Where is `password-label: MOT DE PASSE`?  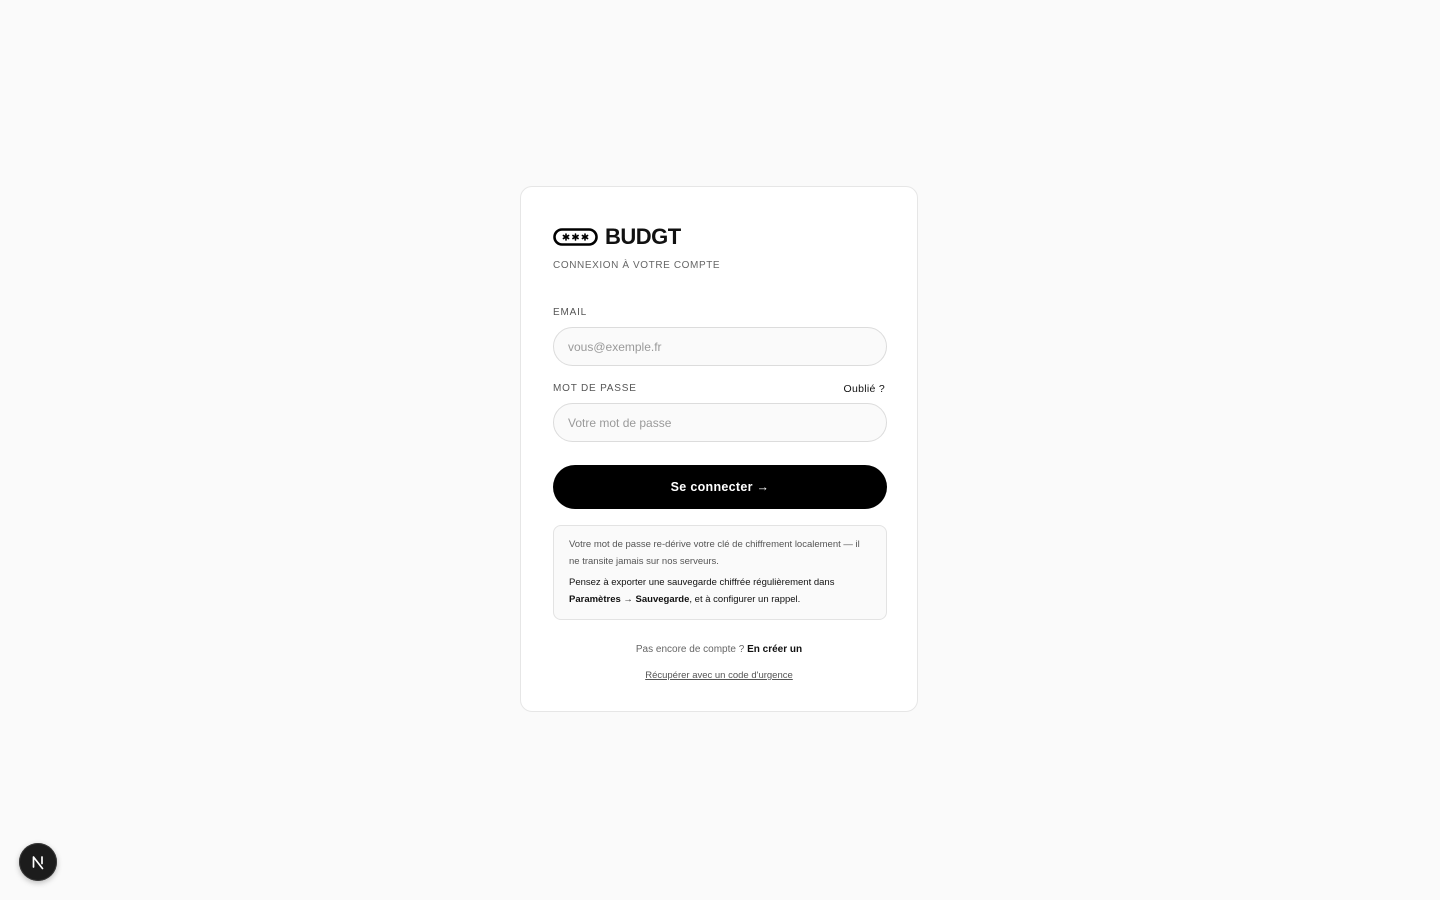
password-label: MOT DE PASSE is located at coordinates (595, 388).